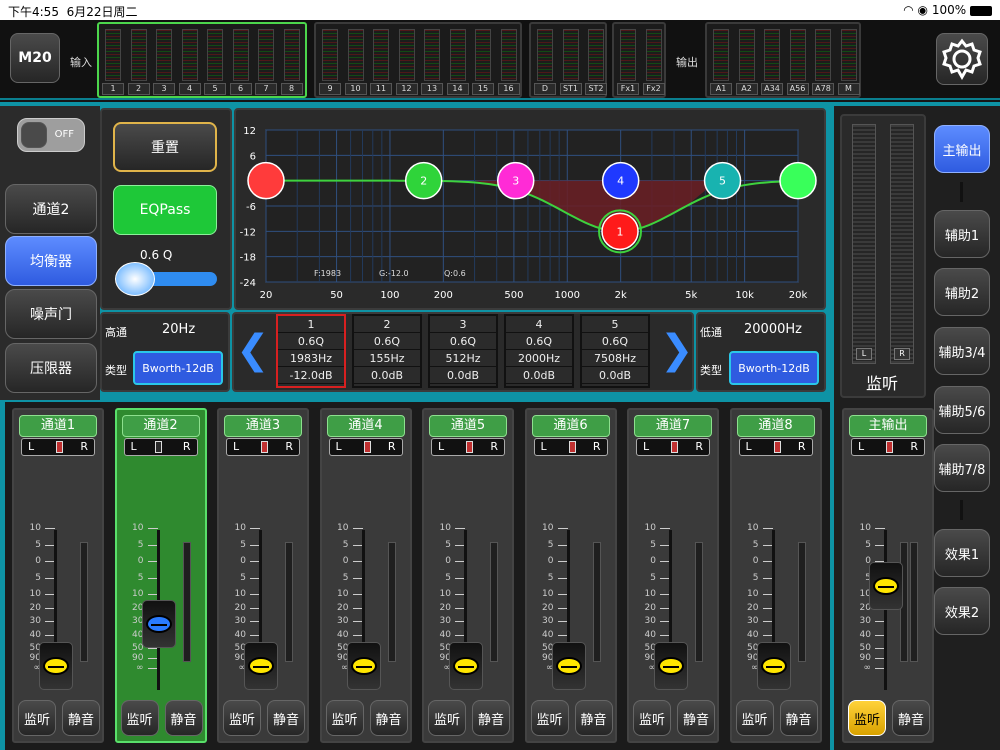  I want to click on level-meter: 13, so click(432, 62).